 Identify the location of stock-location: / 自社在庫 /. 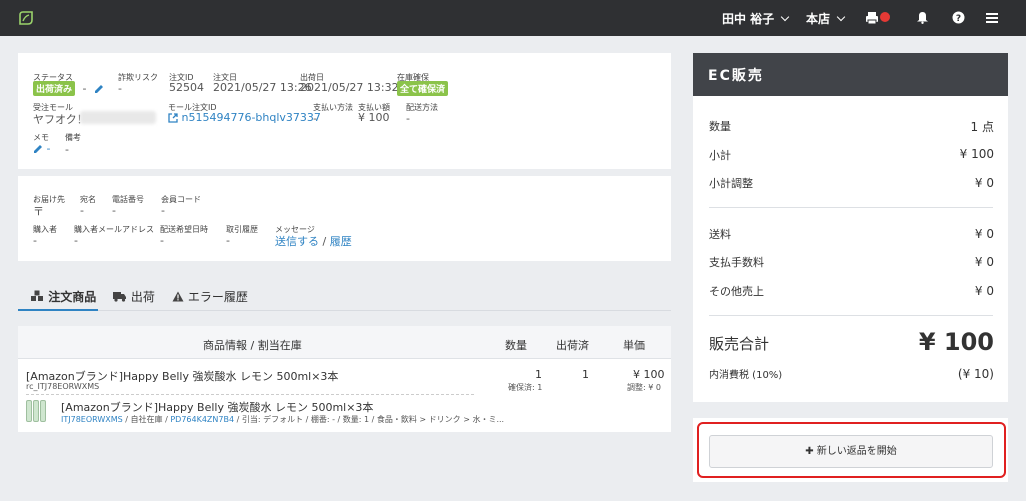
(146, 419).